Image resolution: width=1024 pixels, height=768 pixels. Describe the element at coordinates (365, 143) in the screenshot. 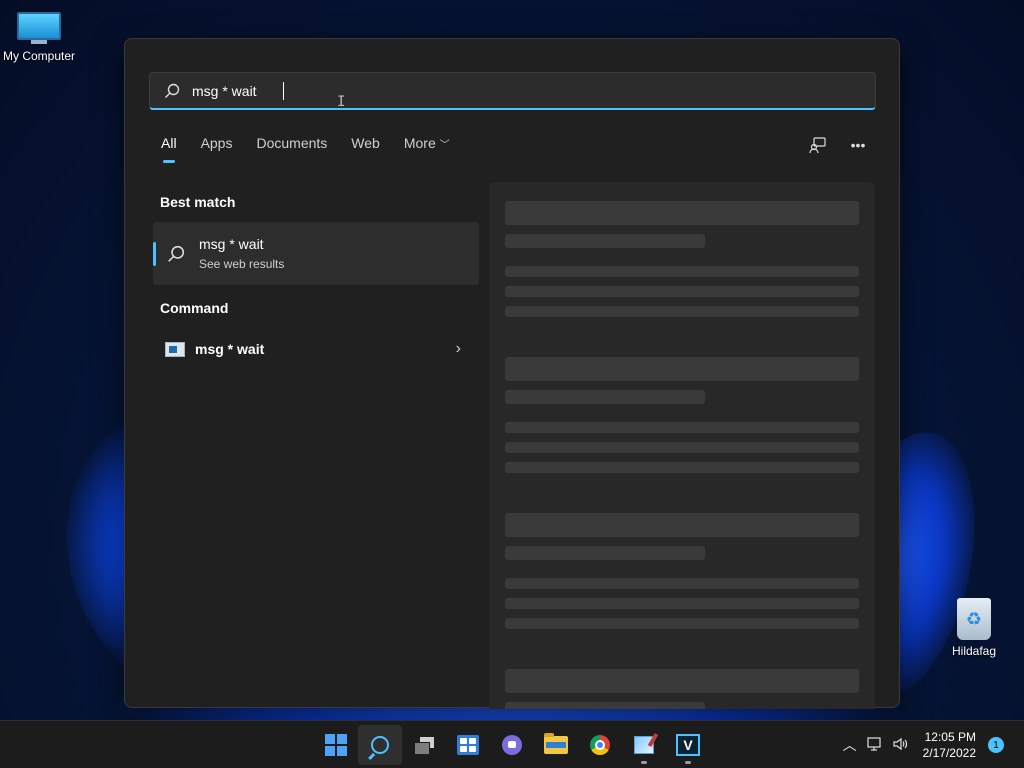

I see `tab-label: Web` at that location.